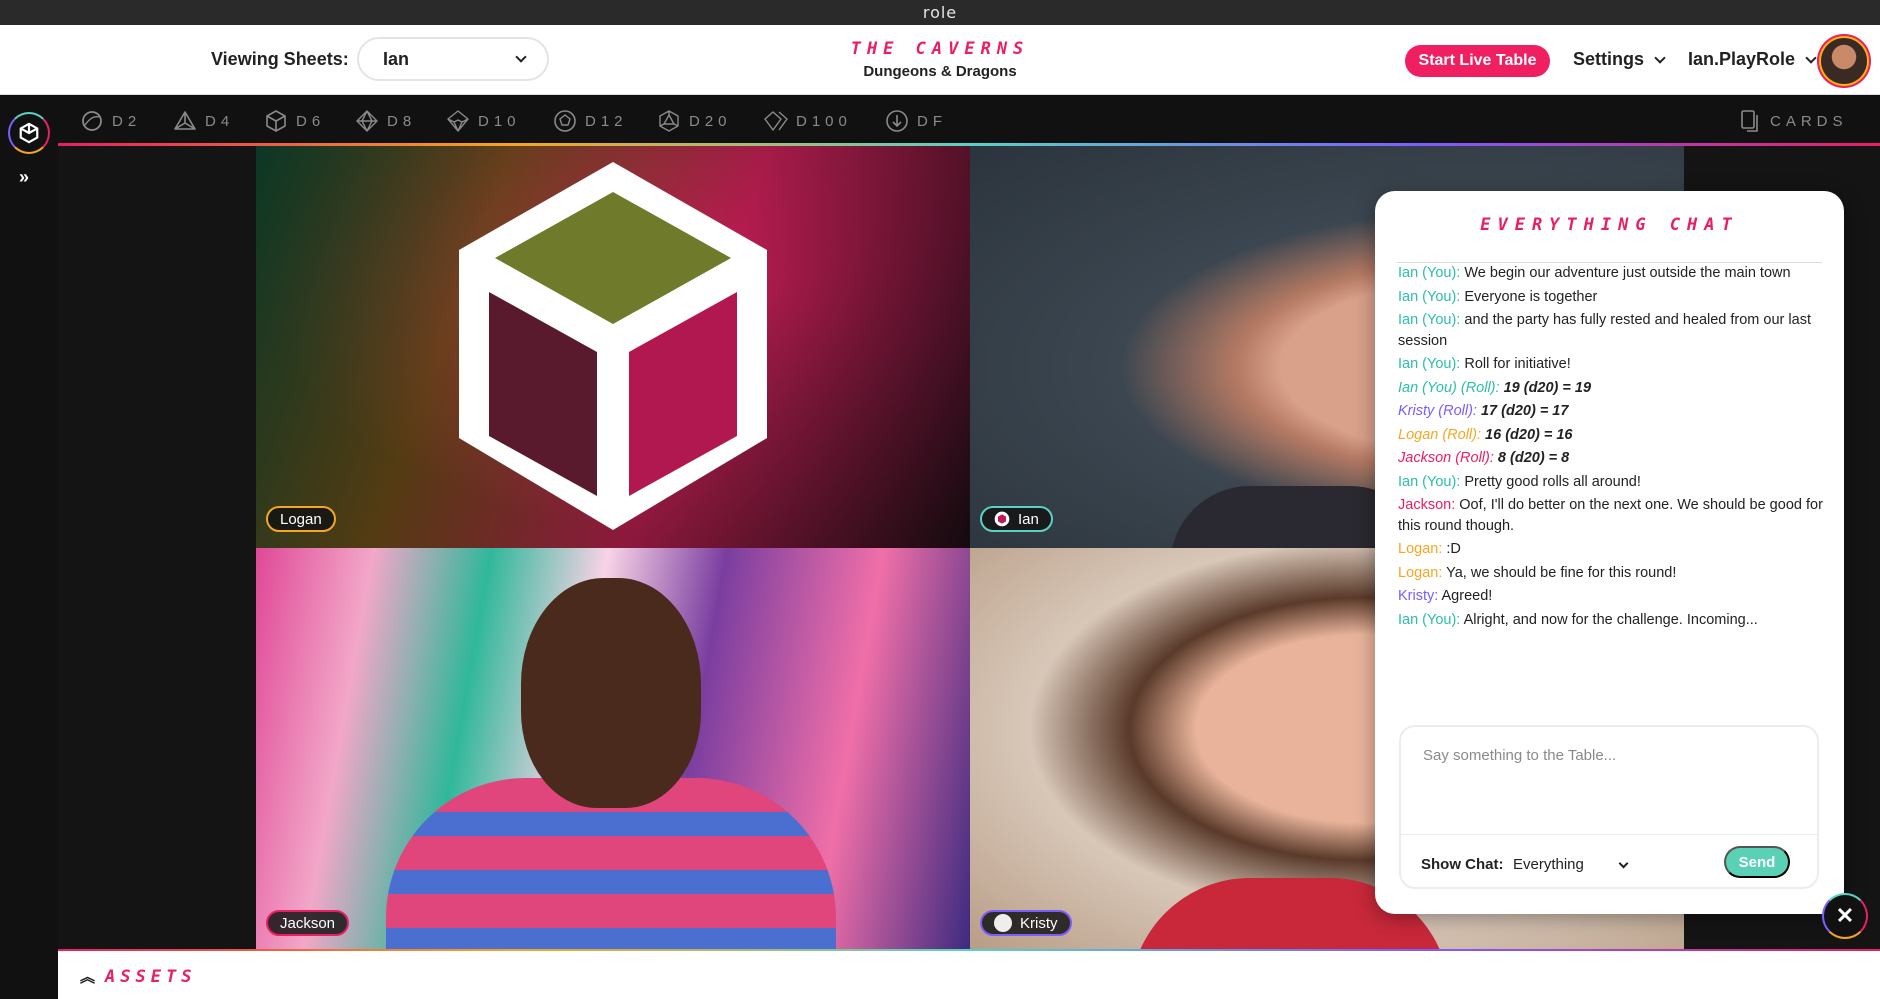 The height and width of the screenshot is (999, 1880). I want to click on expand-rail-icon: », so click(24, 177).